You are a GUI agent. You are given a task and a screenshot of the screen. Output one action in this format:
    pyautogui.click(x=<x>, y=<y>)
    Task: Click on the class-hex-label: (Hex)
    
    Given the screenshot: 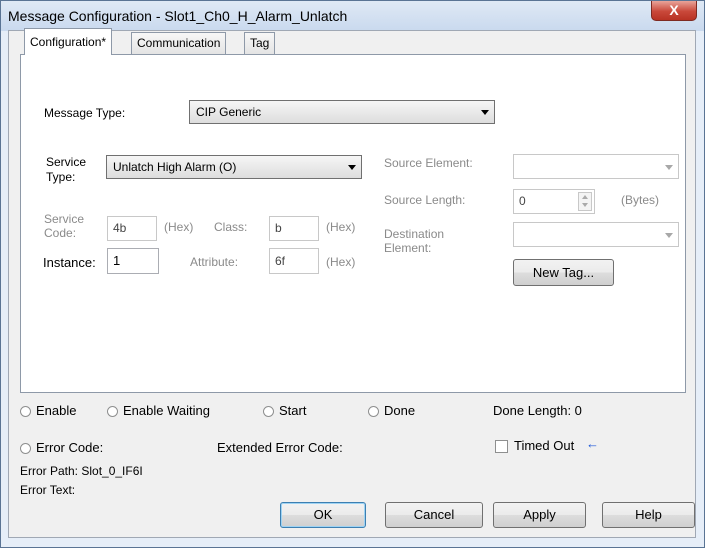 What is the action you would take?
    pyautogui.click(x=341, y=227)
    